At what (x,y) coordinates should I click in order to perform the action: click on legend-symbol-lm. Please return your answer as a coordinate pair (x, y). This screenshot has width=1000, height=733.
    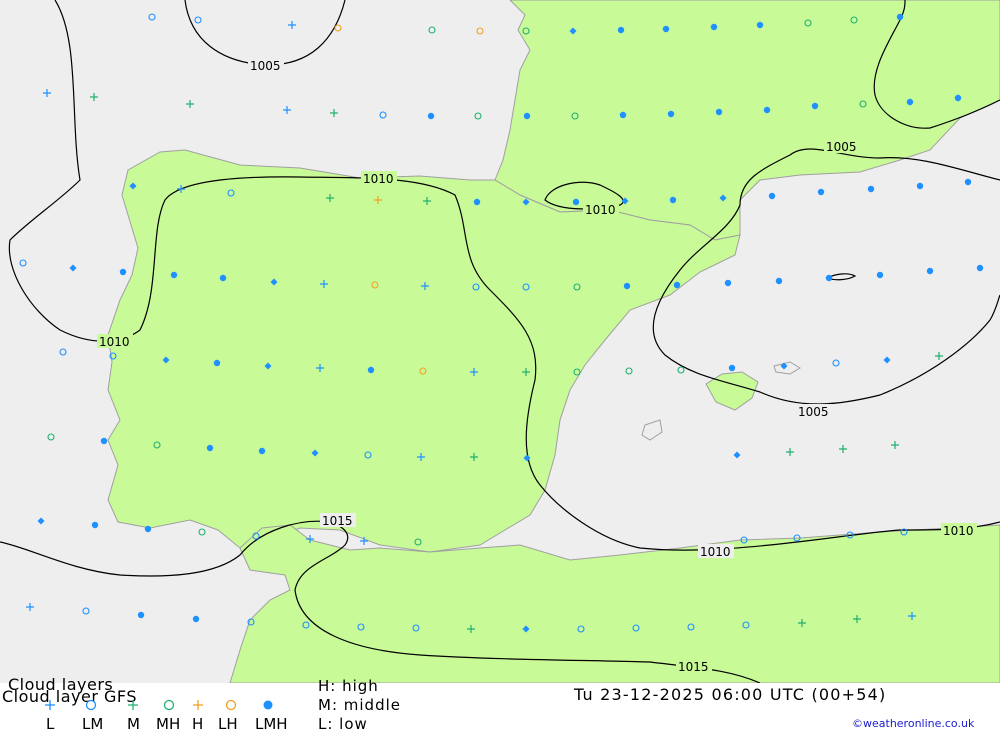
    Looking at the image, I should click on (91, 705).